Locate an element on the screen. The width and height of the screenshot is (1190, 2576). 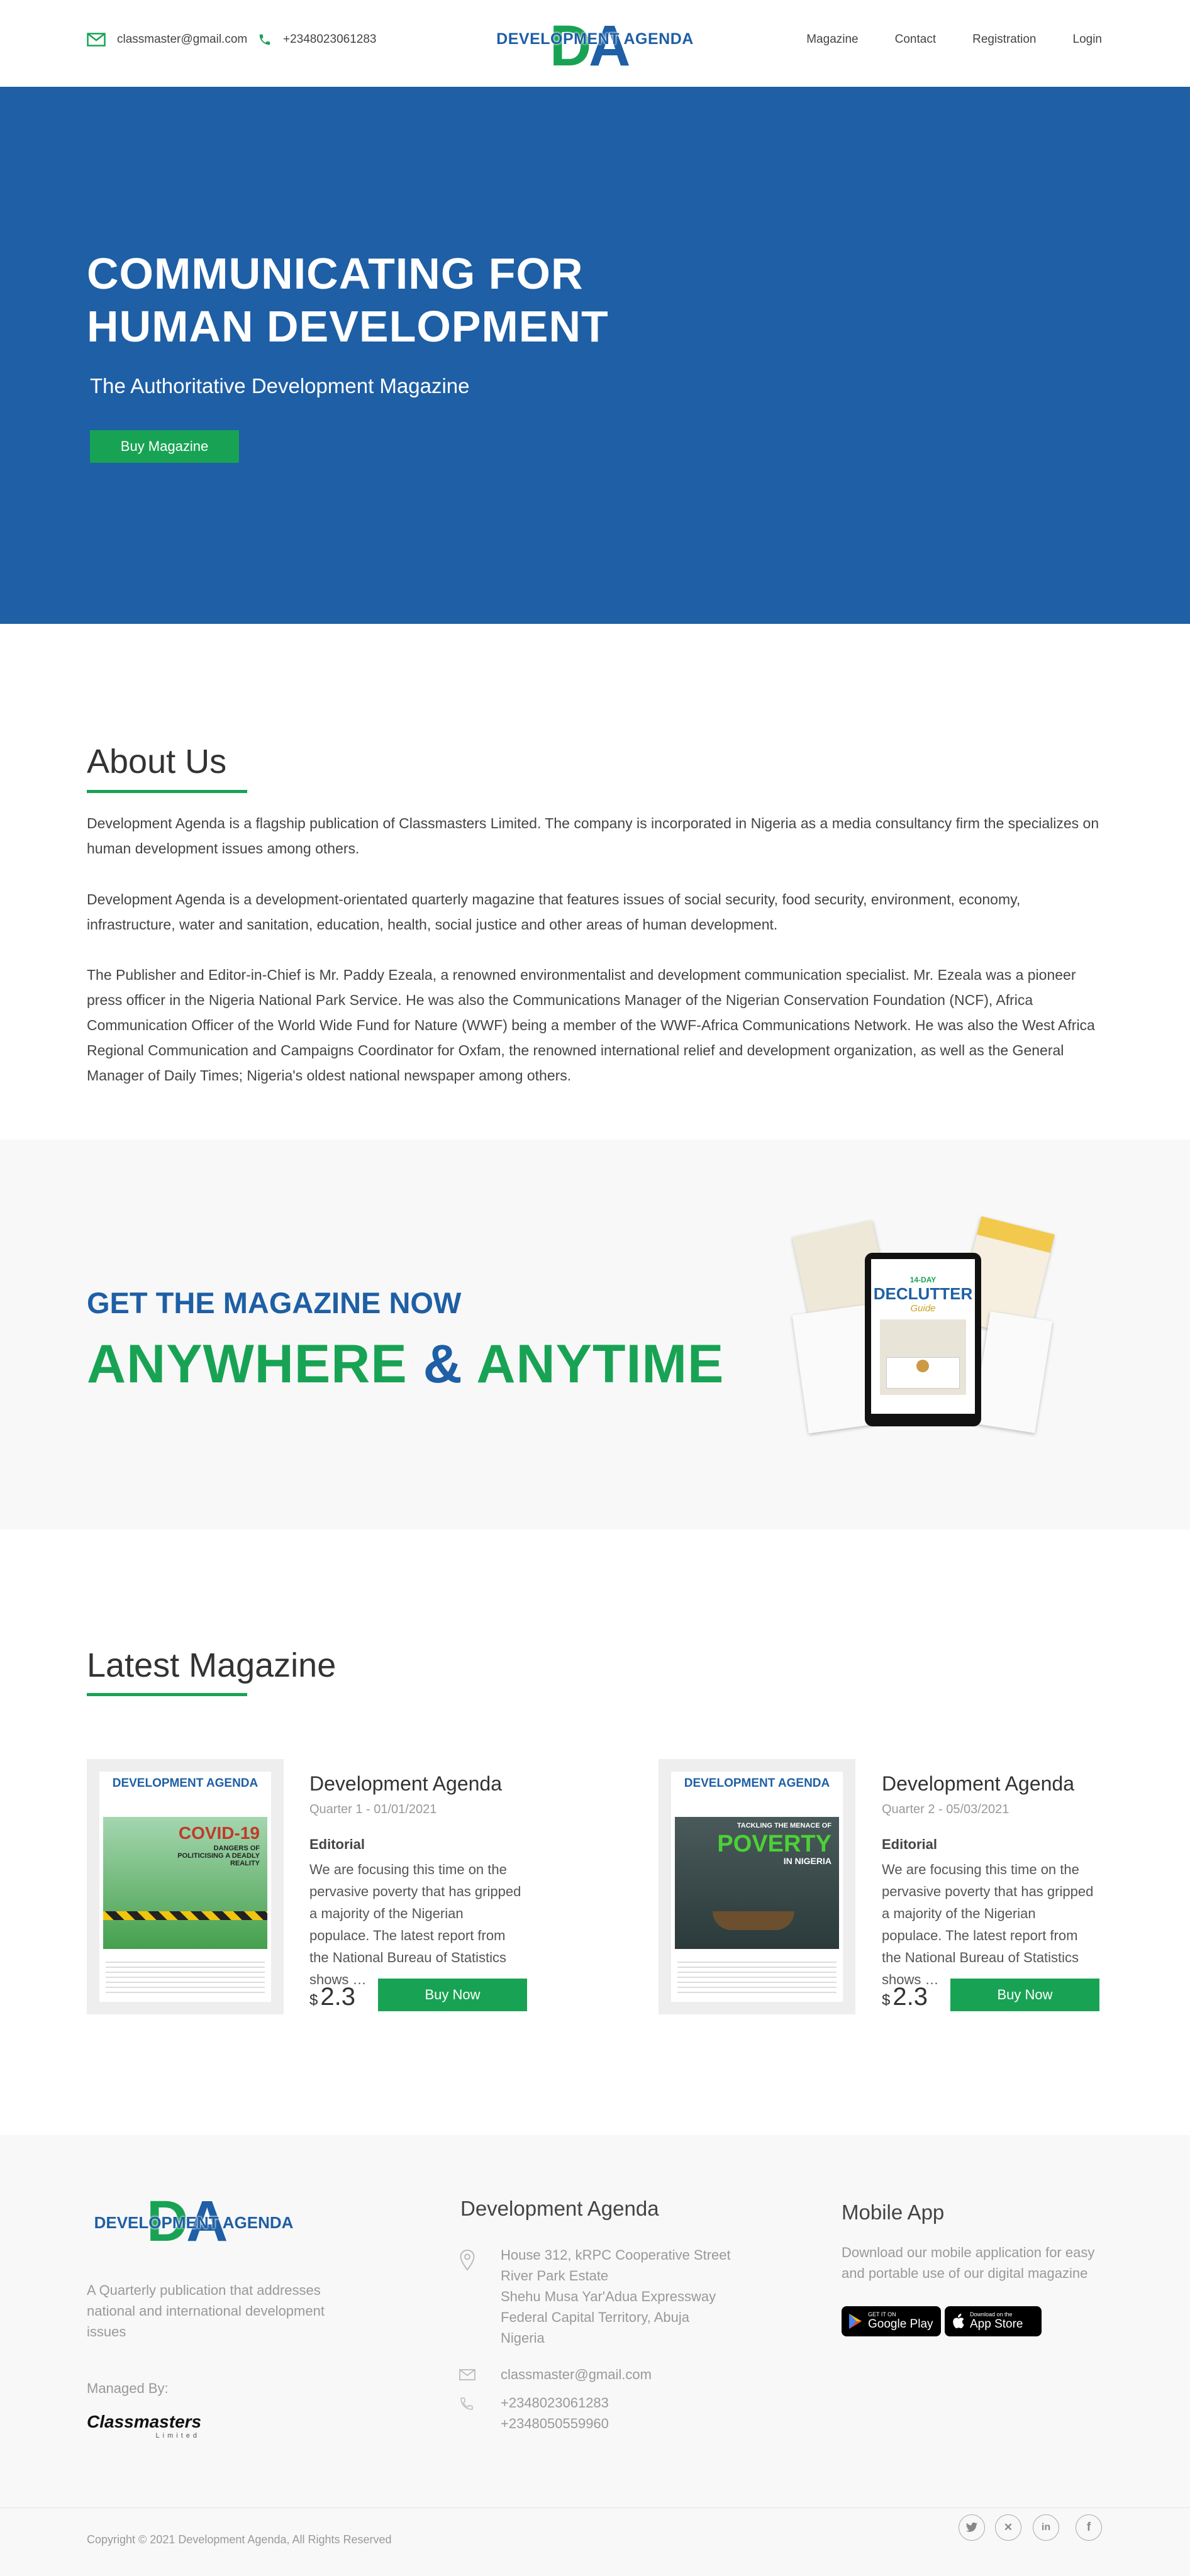
cover-1-footer-text is located at coordinates (185, 1975).